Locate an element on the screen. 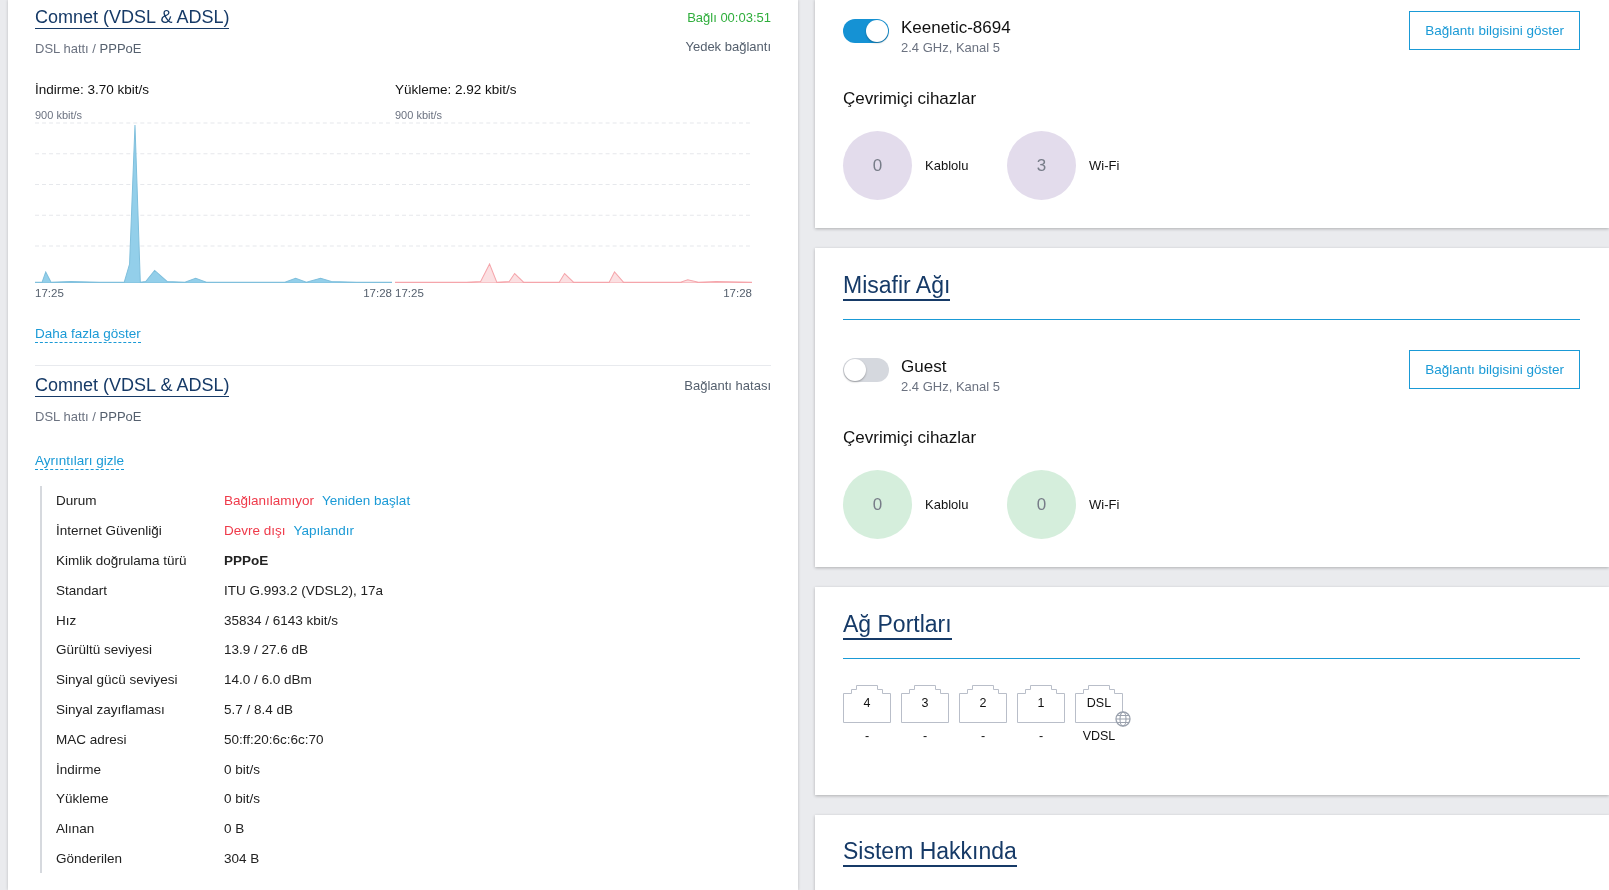 The height and width of the screenshot is (890, 1609). detail-label: MAC adresi is located at coordinates (92, 739).